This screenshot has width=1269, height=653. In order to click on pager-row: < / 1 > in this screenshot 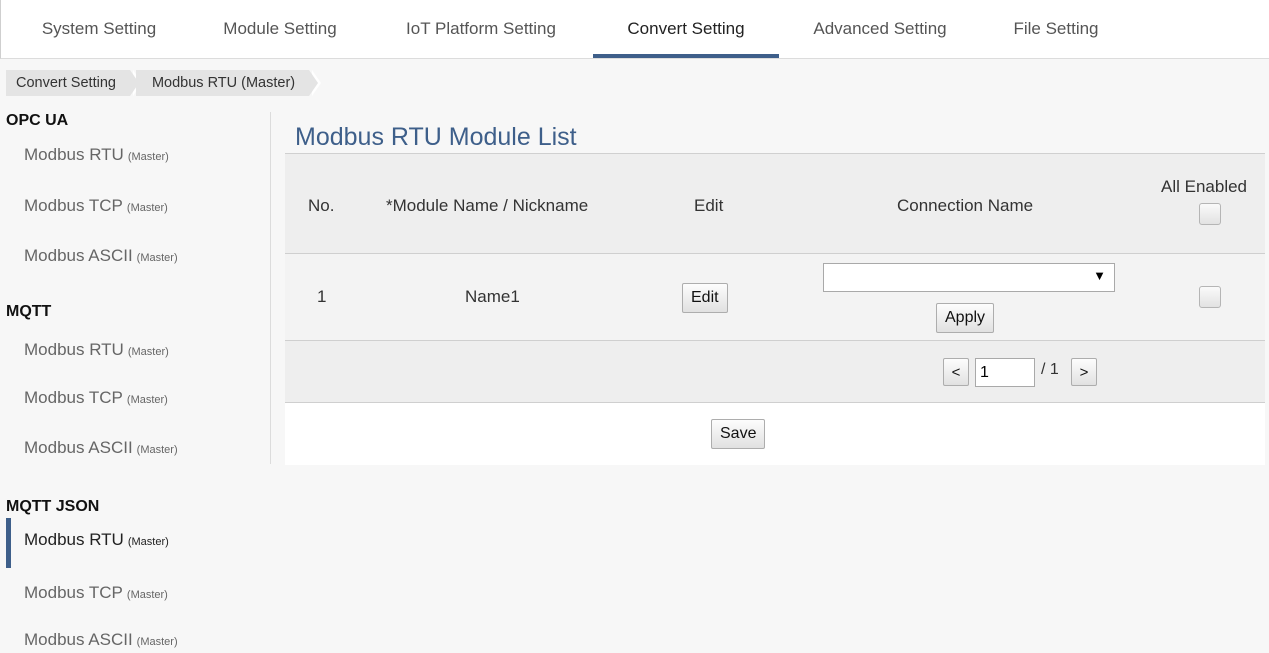, I will do `click(775, 372)`.